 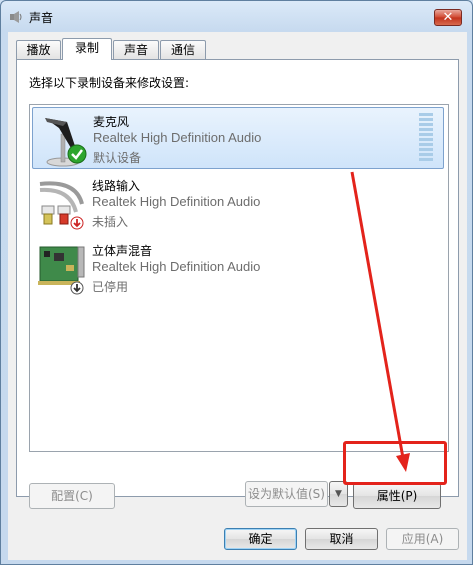 I want to click on tab-sounds: 声音, so click(x=136, y=49).